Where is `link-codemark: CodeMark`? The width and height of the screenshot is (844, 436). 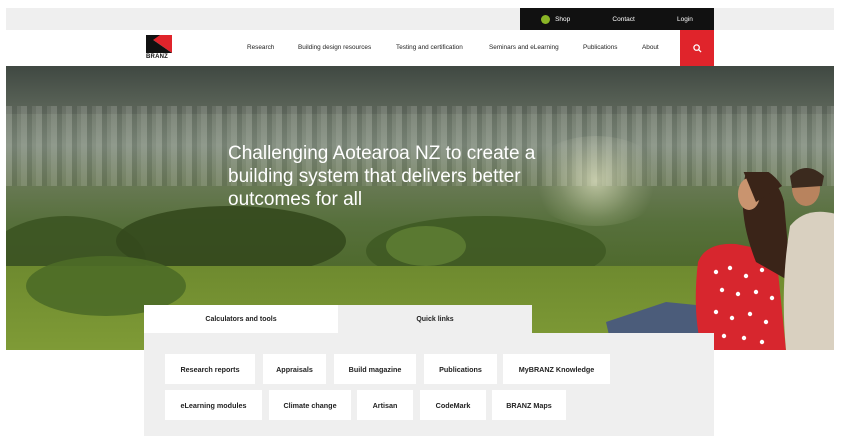 link-codemark: CodeMark is located at coordinates (453, 405).